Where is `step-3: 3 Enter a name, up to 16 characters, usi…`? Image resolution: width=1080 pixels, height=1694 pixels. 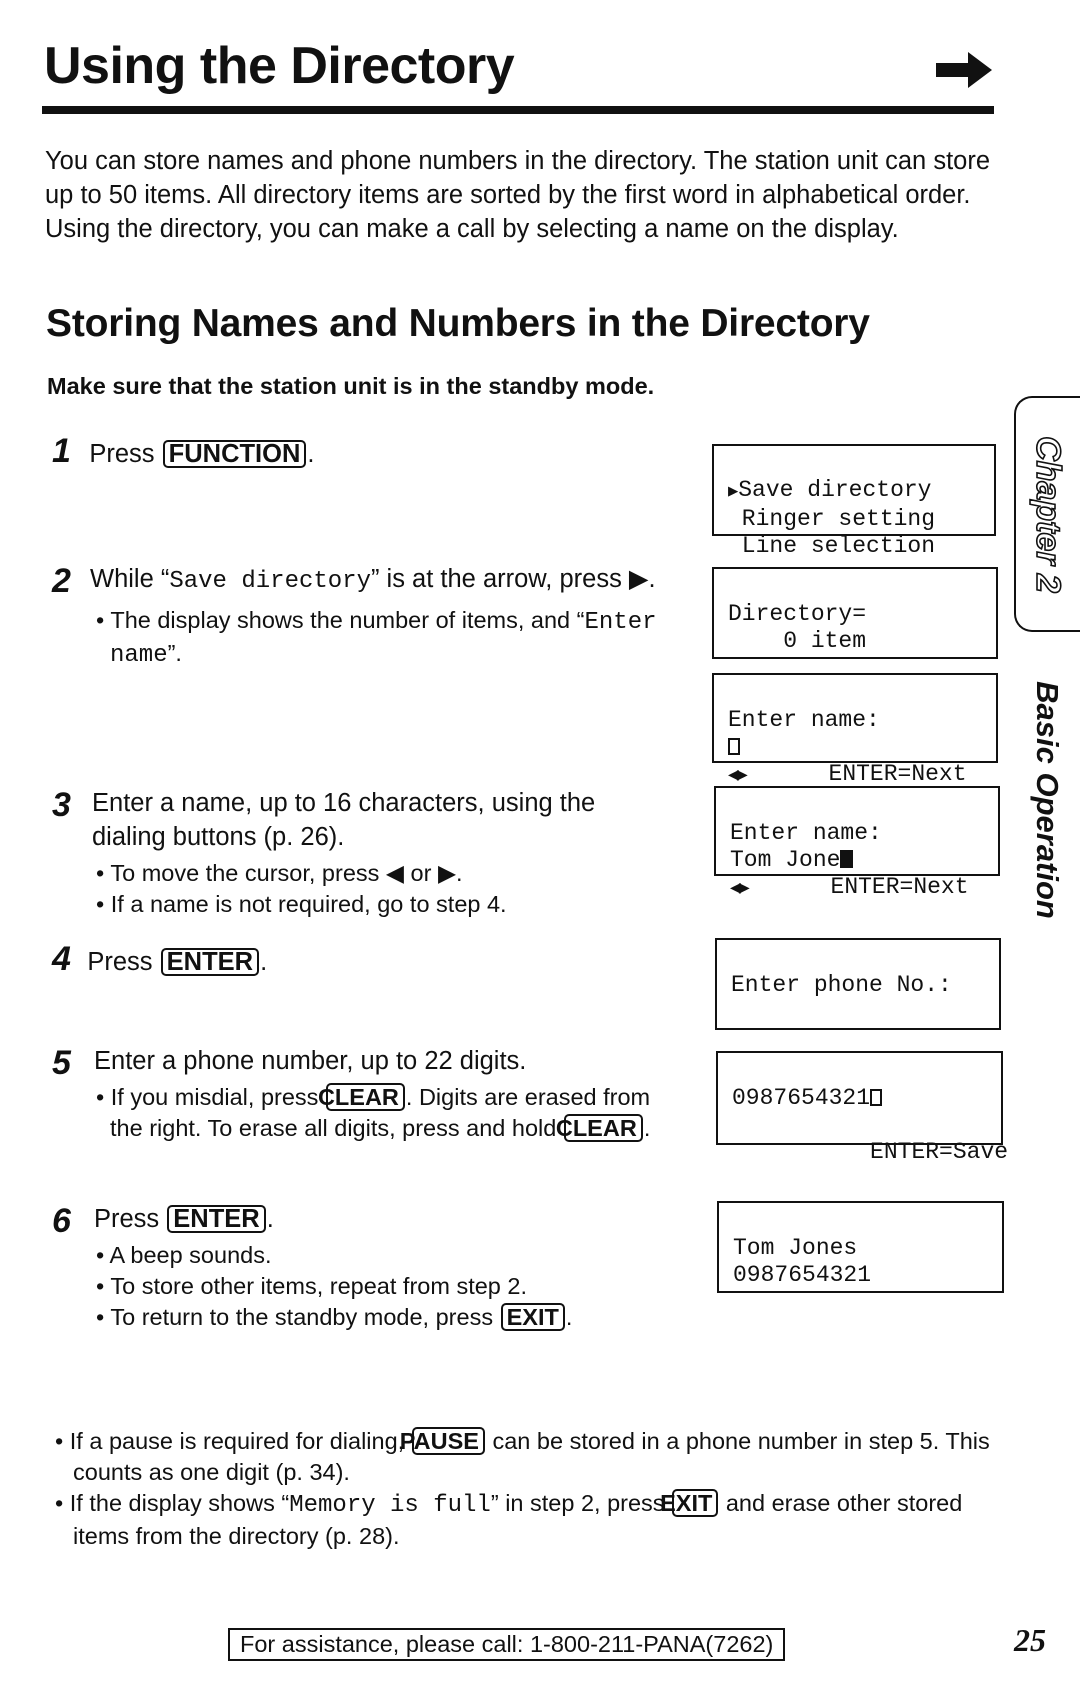 step-3: 3 Enter a name, up to 16 characters, usi… is located at coordinates (362, 853).